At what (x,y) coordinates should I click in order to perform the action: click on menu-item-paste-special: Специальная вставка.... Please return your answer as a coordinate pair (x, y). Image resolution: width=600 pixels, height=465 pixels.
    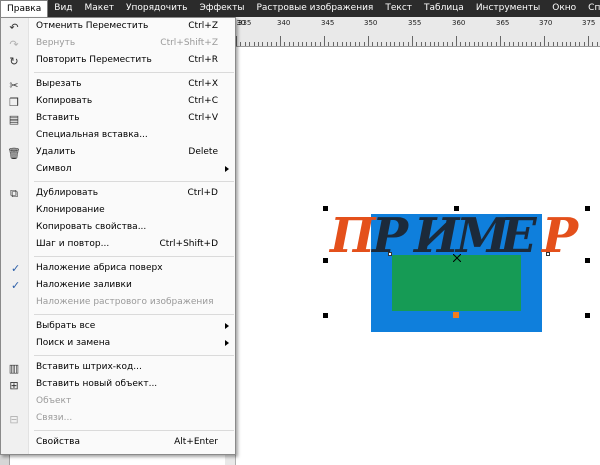
    Looking at the image, I should click on (118, 135).